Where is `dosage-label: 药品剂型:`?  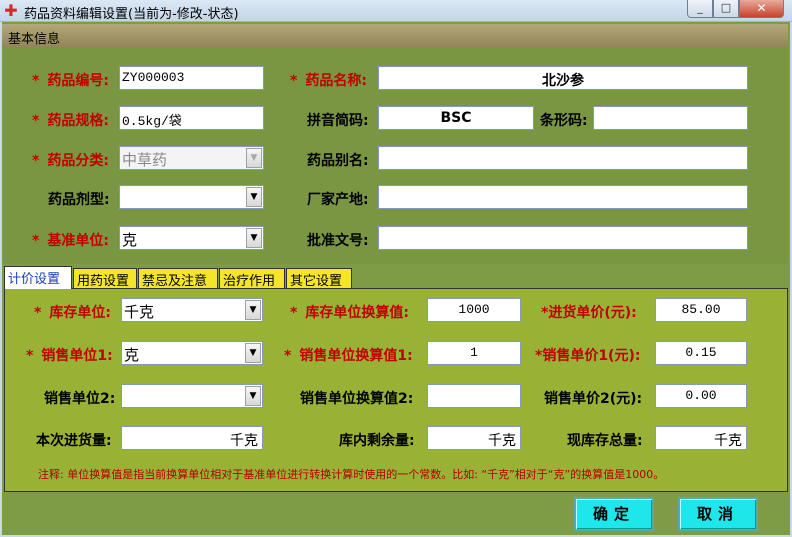
dosage-label: 药品剂型: is located at coordinates (79, 200).